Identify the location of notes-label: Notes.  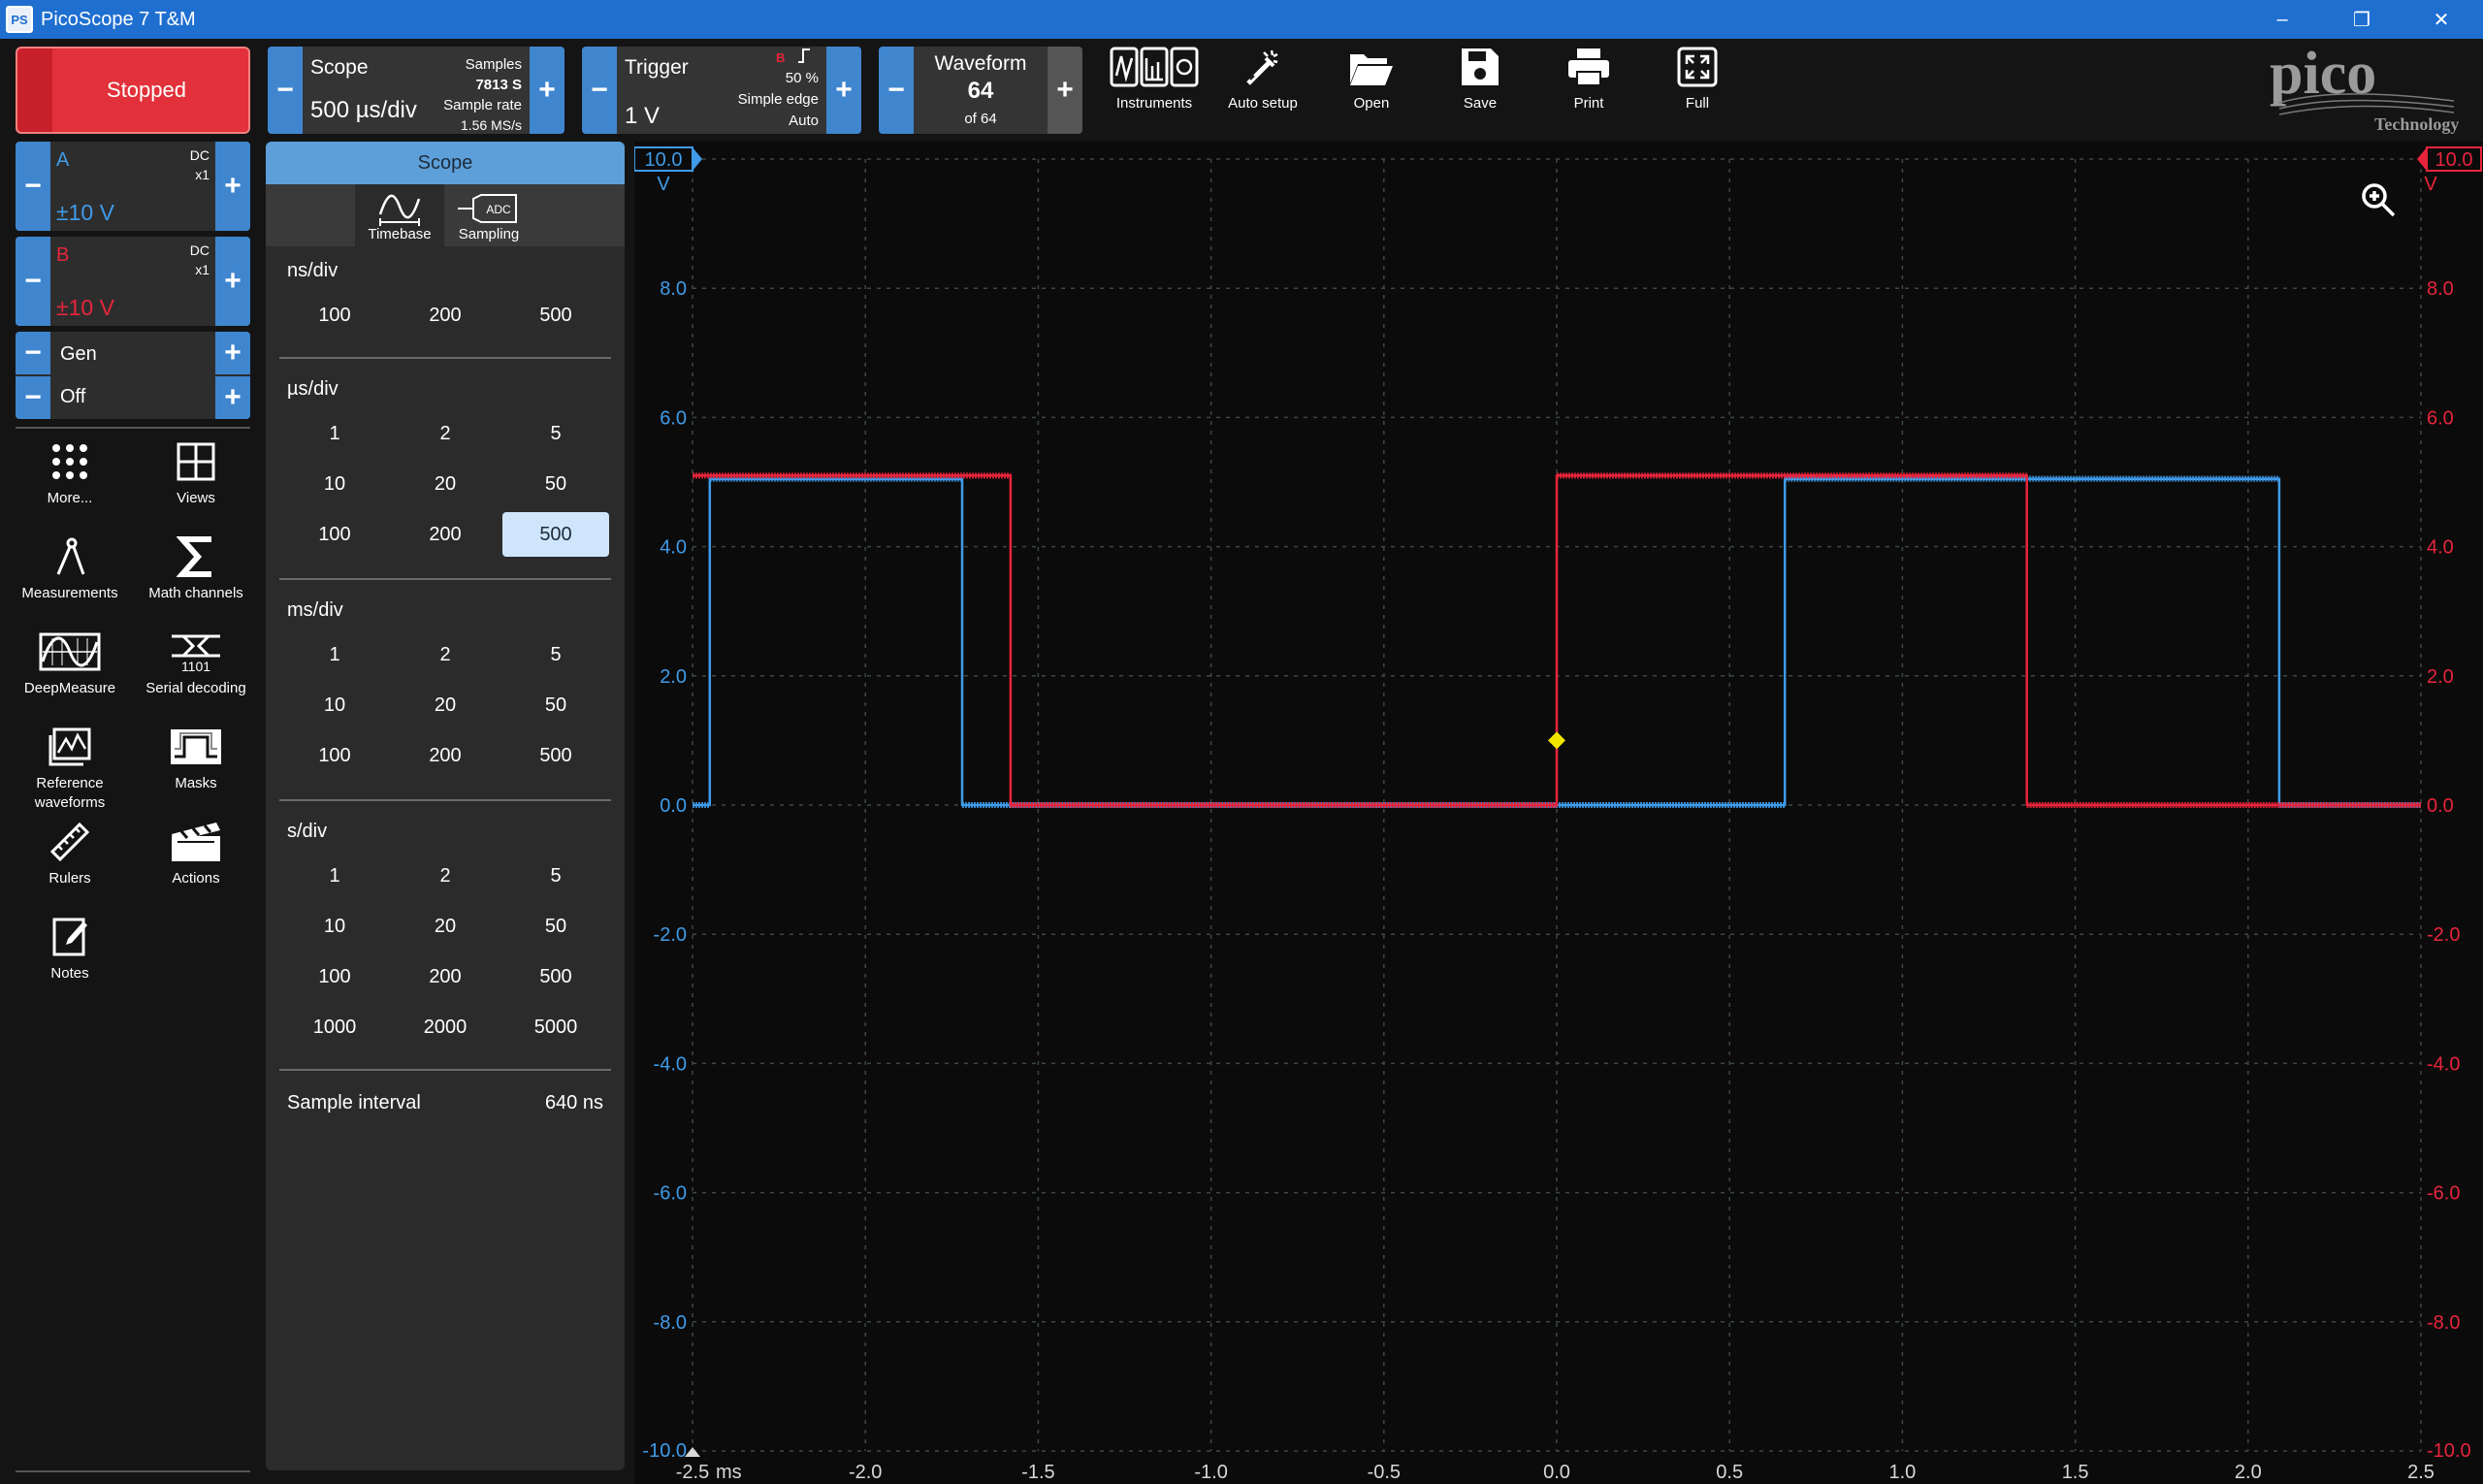
(70, 974).